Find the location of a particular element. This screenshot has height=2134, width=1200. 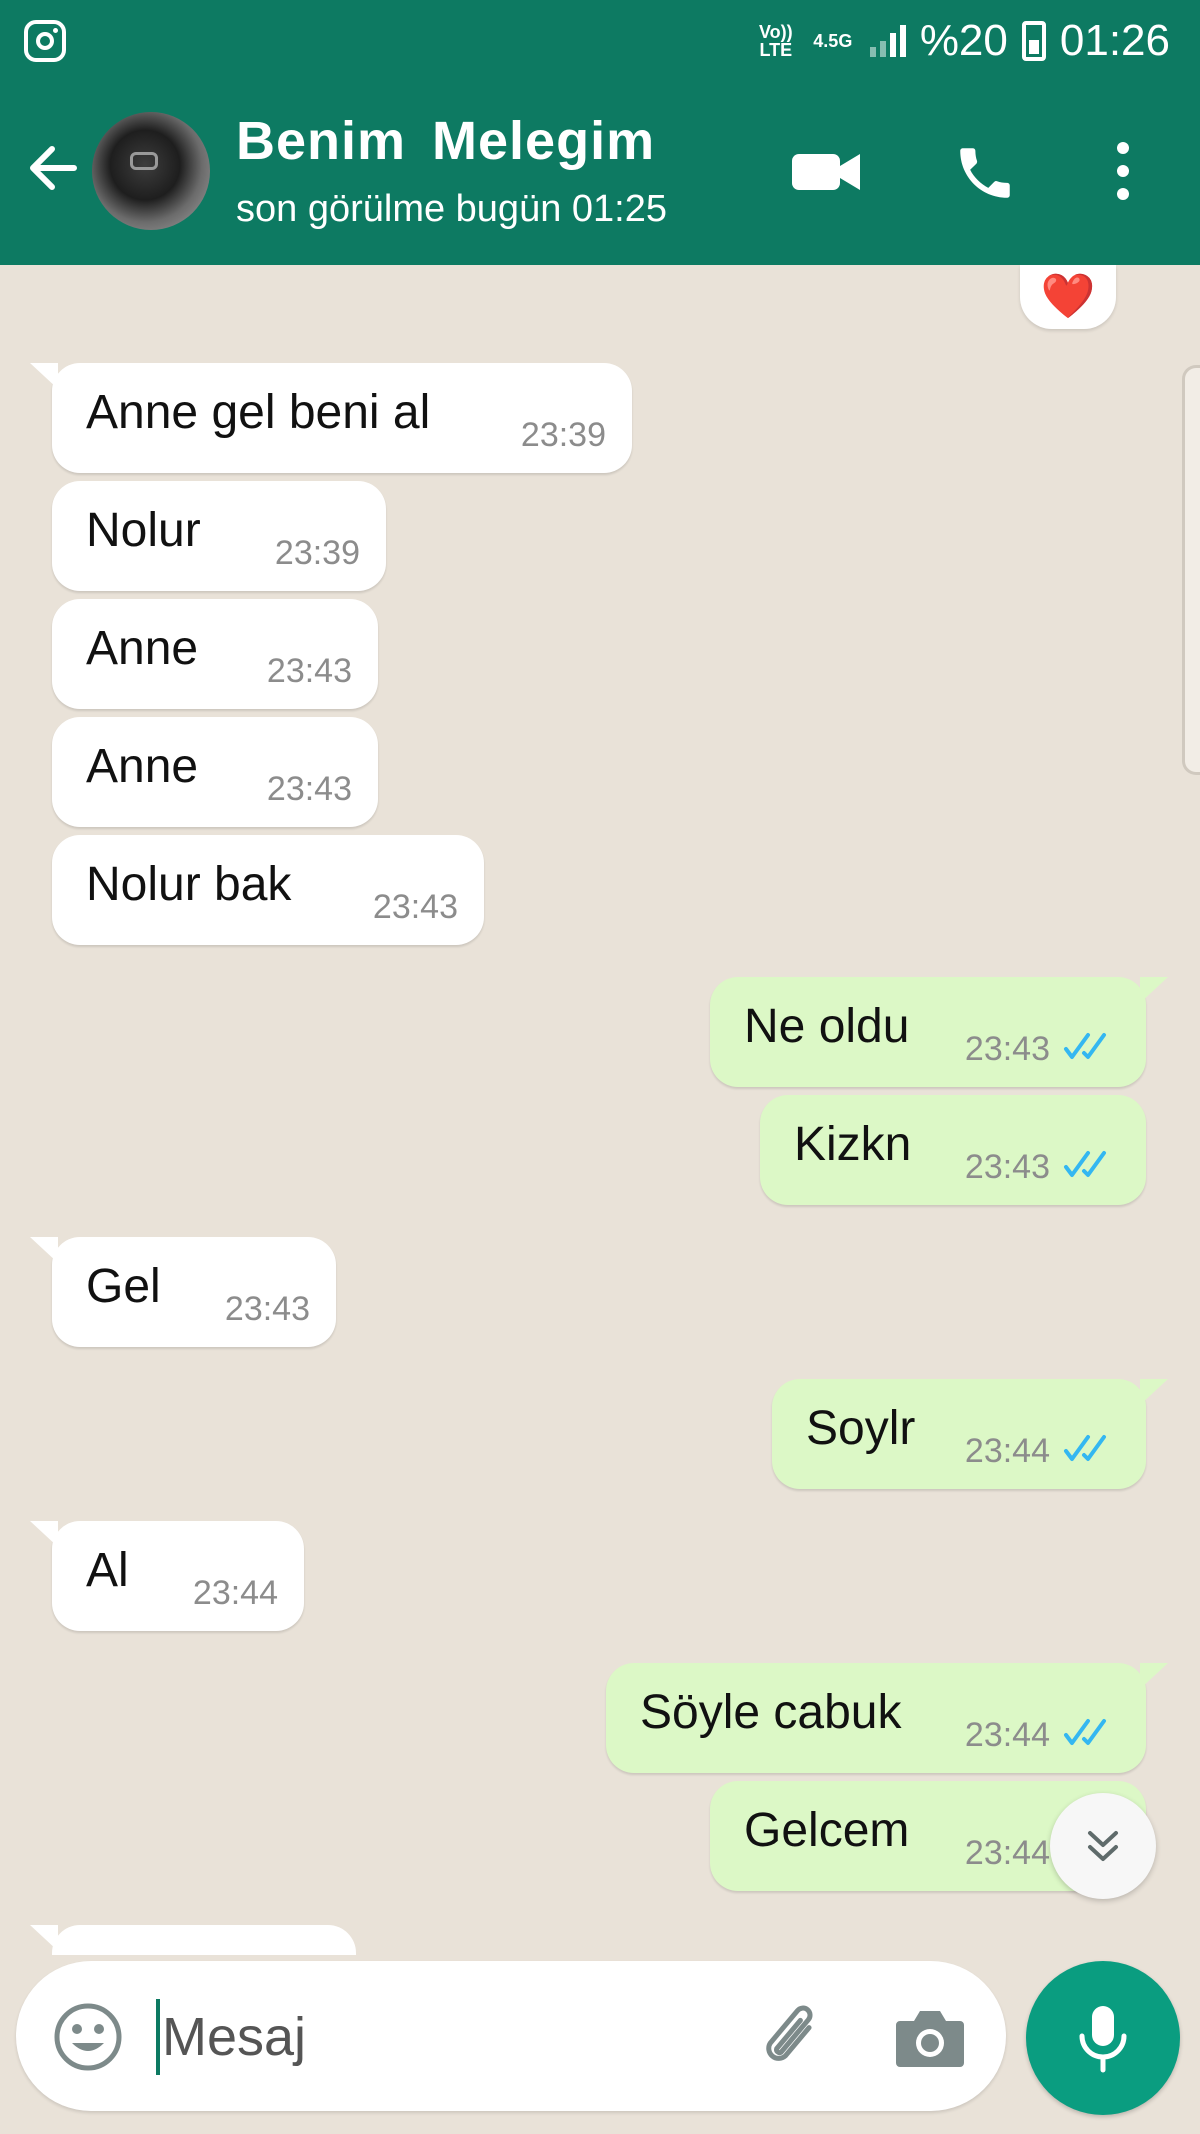

message-bubble: Al 23:44 is located at coordinates (167, 1576).